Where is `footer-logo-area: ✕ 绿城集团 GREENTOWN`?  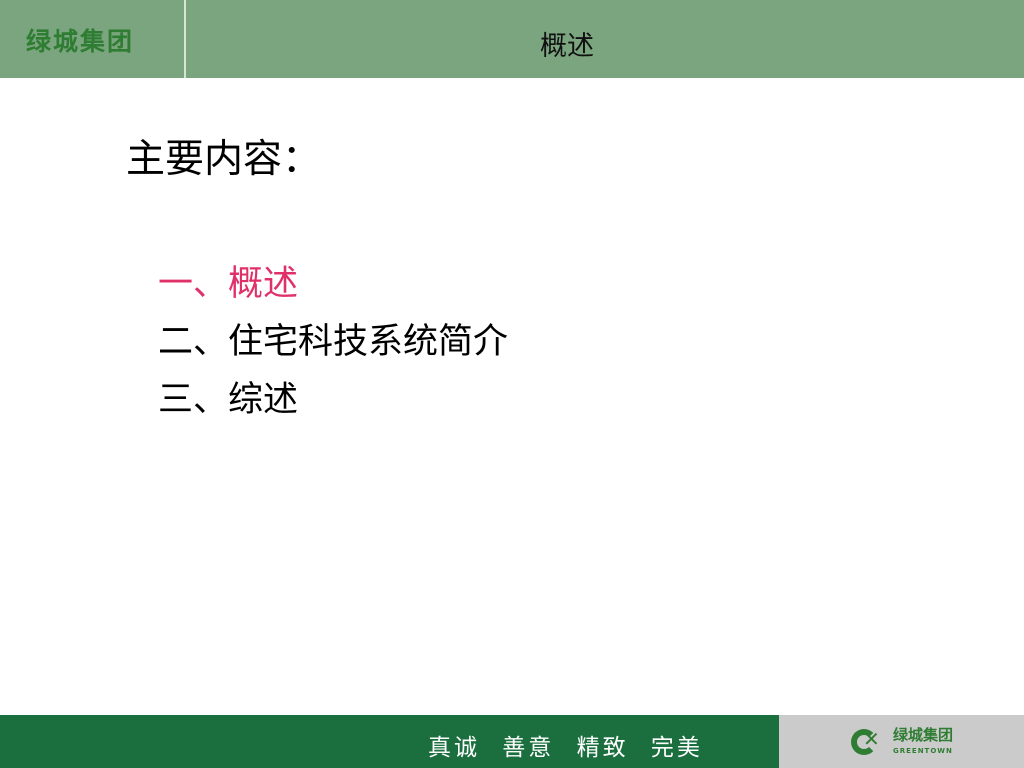
footer-logo-area: ✕ 绿城集团 GREENTOWN is located at coordinates (901, 741).